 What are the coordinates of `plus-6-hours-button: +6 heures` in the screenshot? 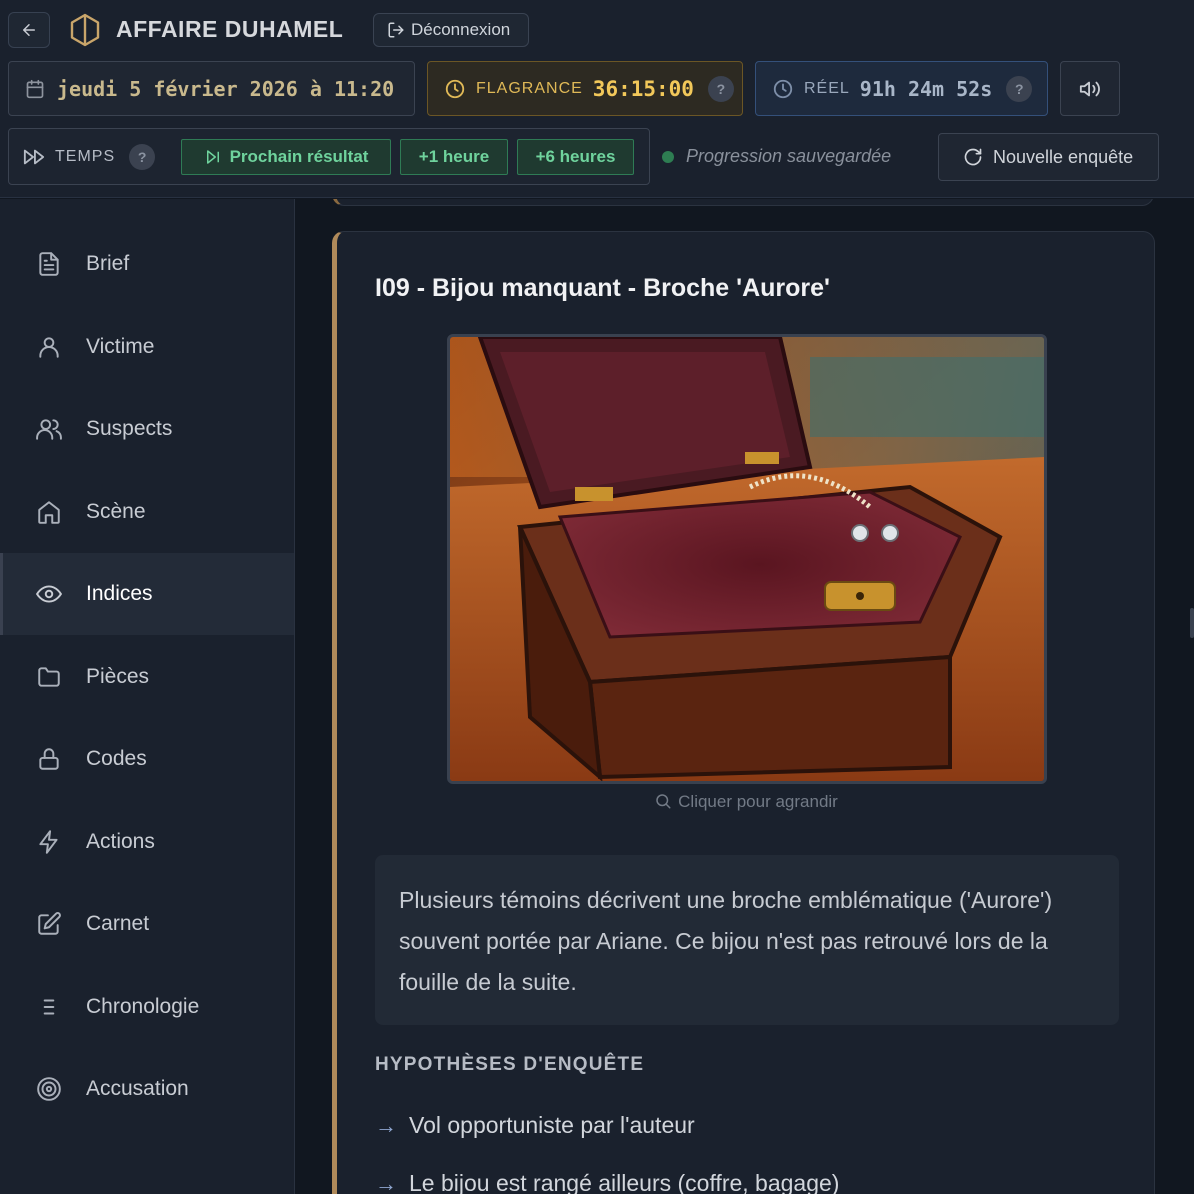 It's located at (575, 157).